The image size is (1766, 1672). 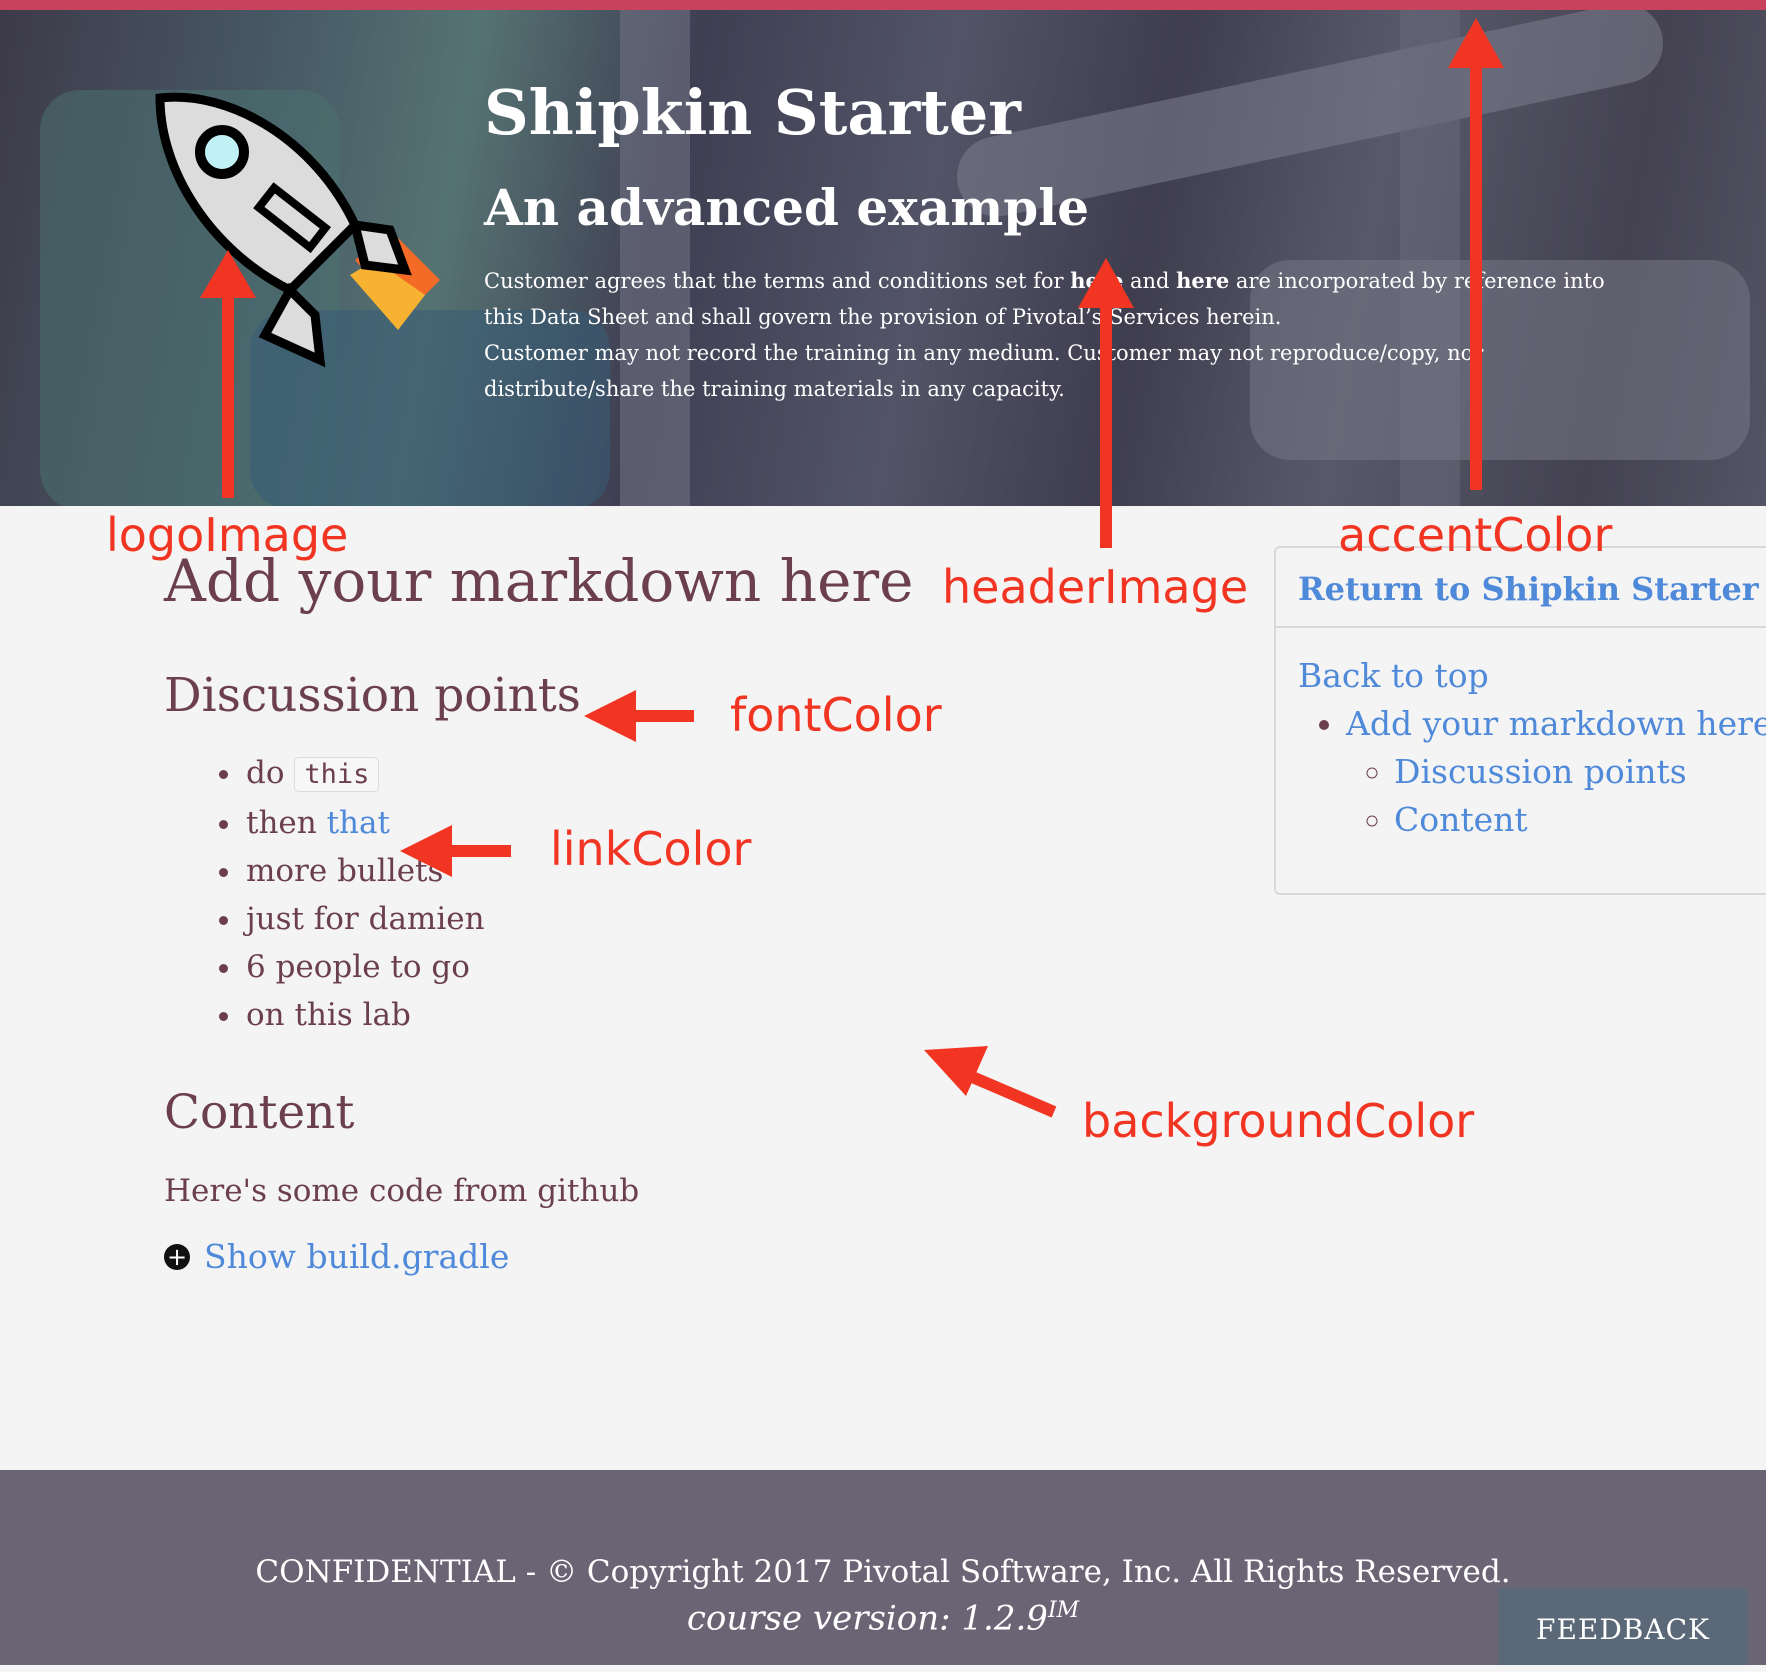 What do you see at coordinates (265, 773) in the screenshot?
I see `list-item-text: do` at bounding box center [265, 773].